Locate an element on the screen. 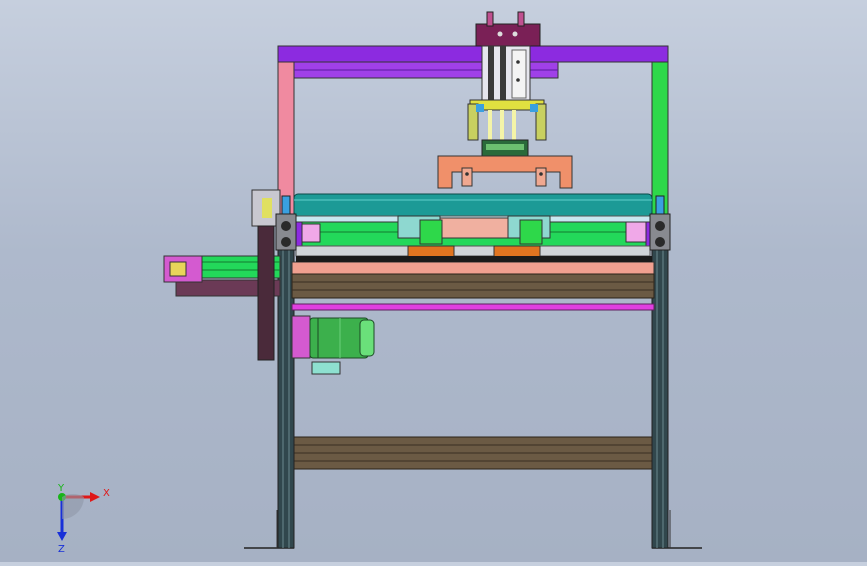  lower-beam is located at coordinates (473, 453).